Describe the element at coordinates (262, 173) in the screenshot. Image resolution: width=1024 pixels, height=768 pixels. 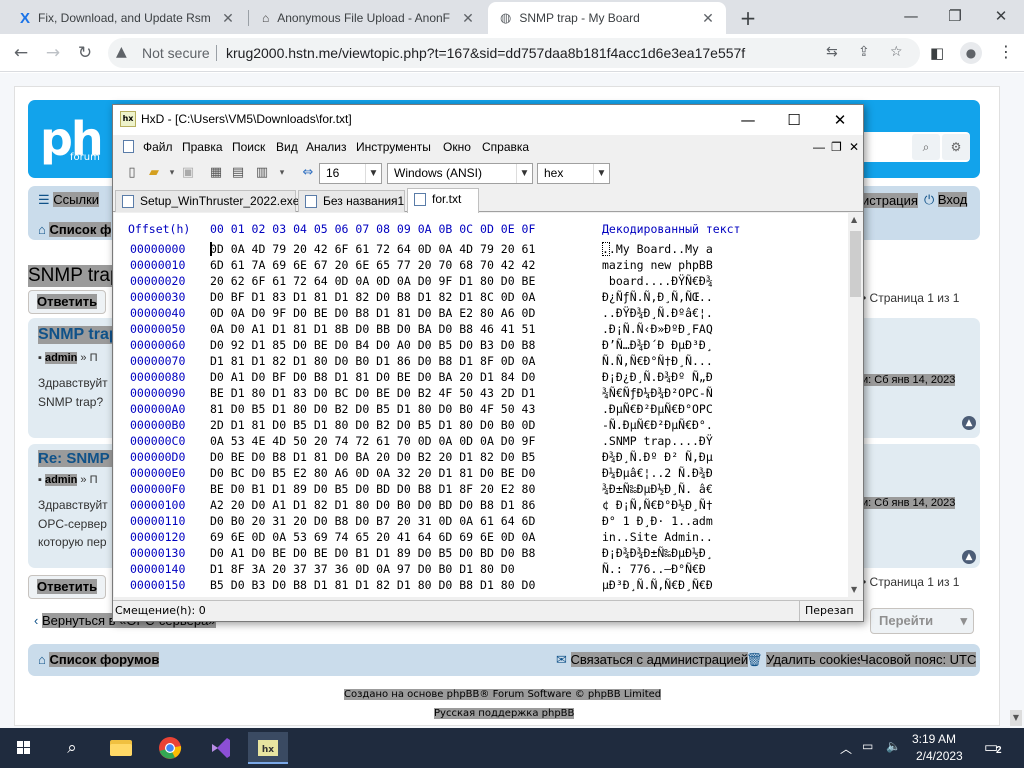
I see `properties-icon: ▥` at that location.